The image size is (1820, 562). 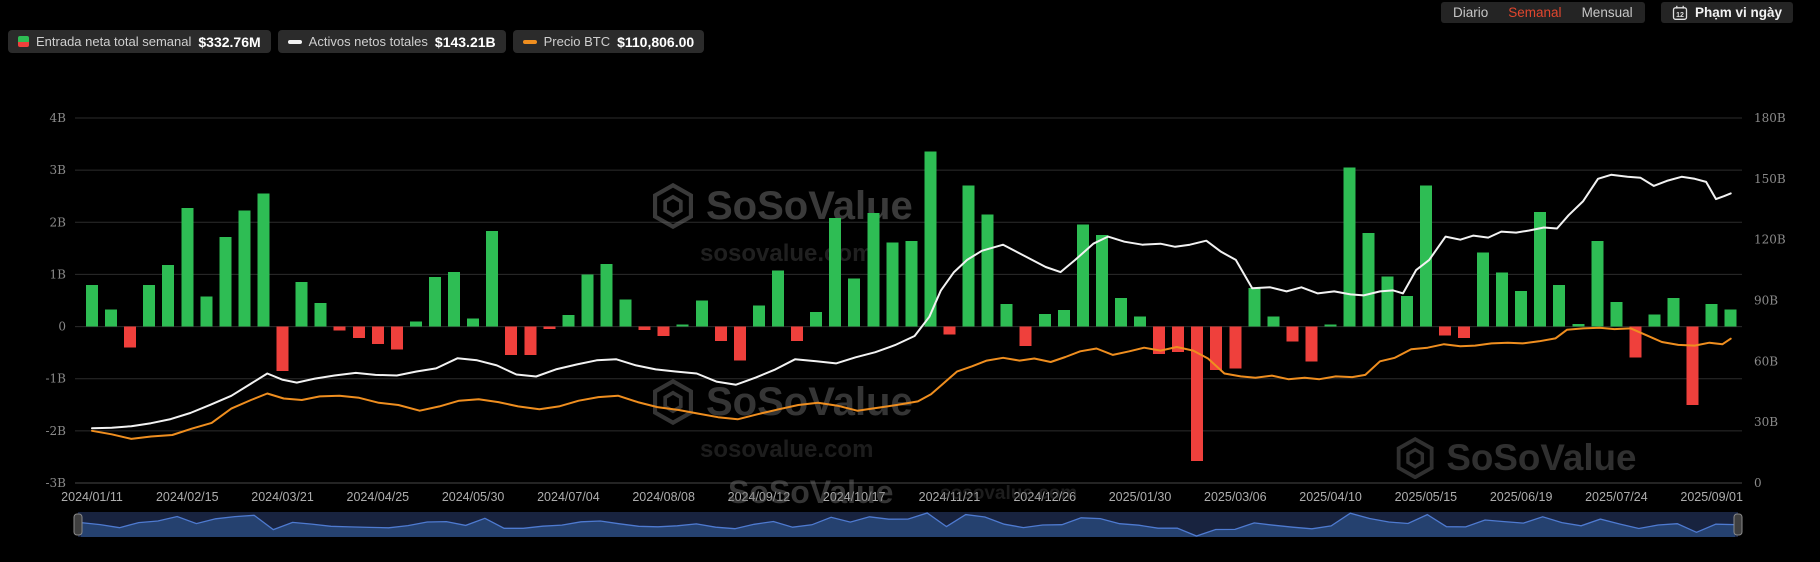 I want to click on tab-mensual: Mensual, so click(x=1607, y=12).